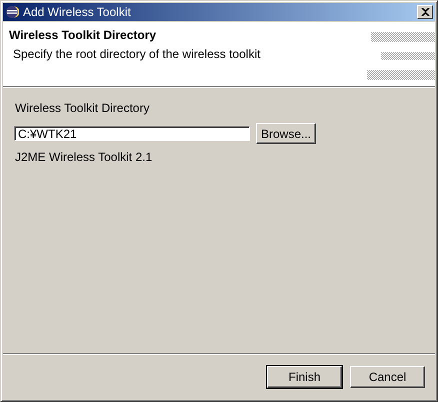 Image resolution: width=438 pixels, height=402 pixels. What do you see at coordinates (304, 377) in the screenshot?
I see `finish-button: Finish` at bounding box center [304, 377].